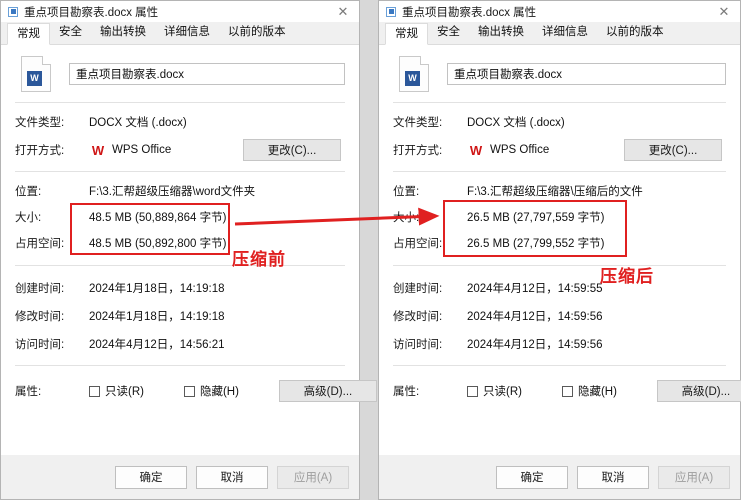  Describe the element at coordinates (418, 151) in the screenshot. I see `open-with-label: 打开方式:` at that location.